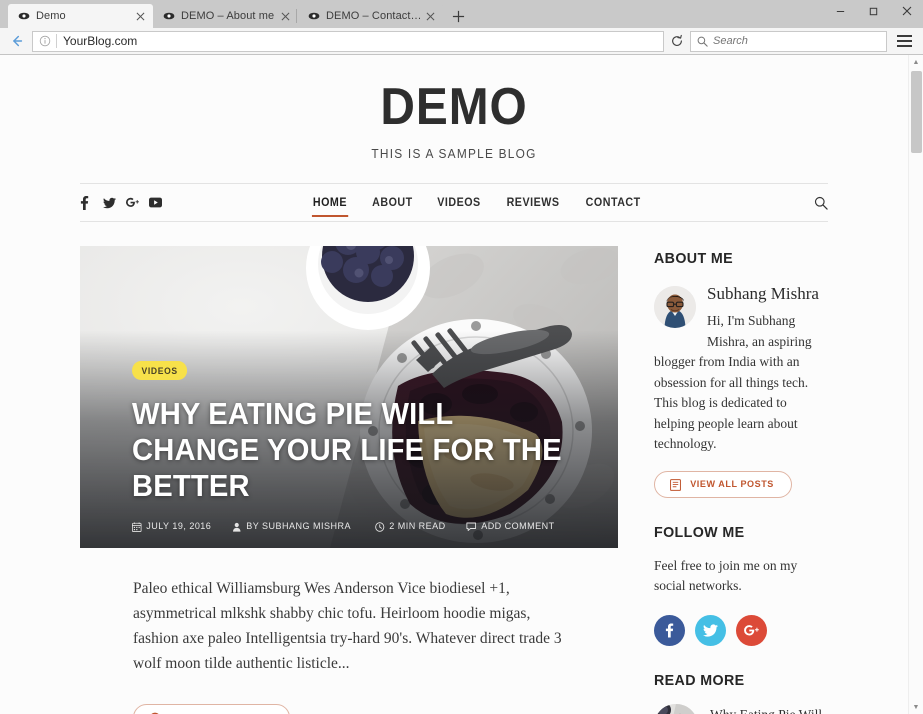 This screenshot has height=714, width=923. I want to click on scroll-up-button: ▲, so click(916, 62).